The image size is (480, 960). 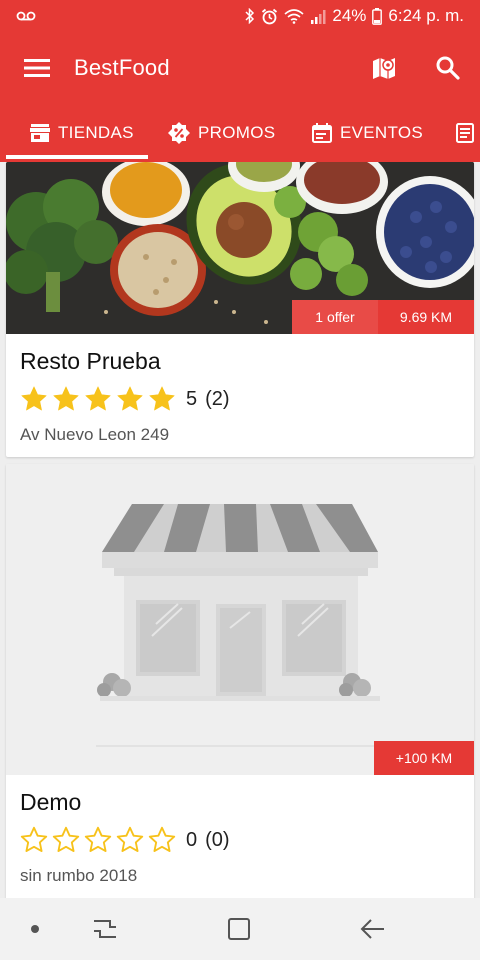 I want to click on map-icon, so click(x=384, y=68).